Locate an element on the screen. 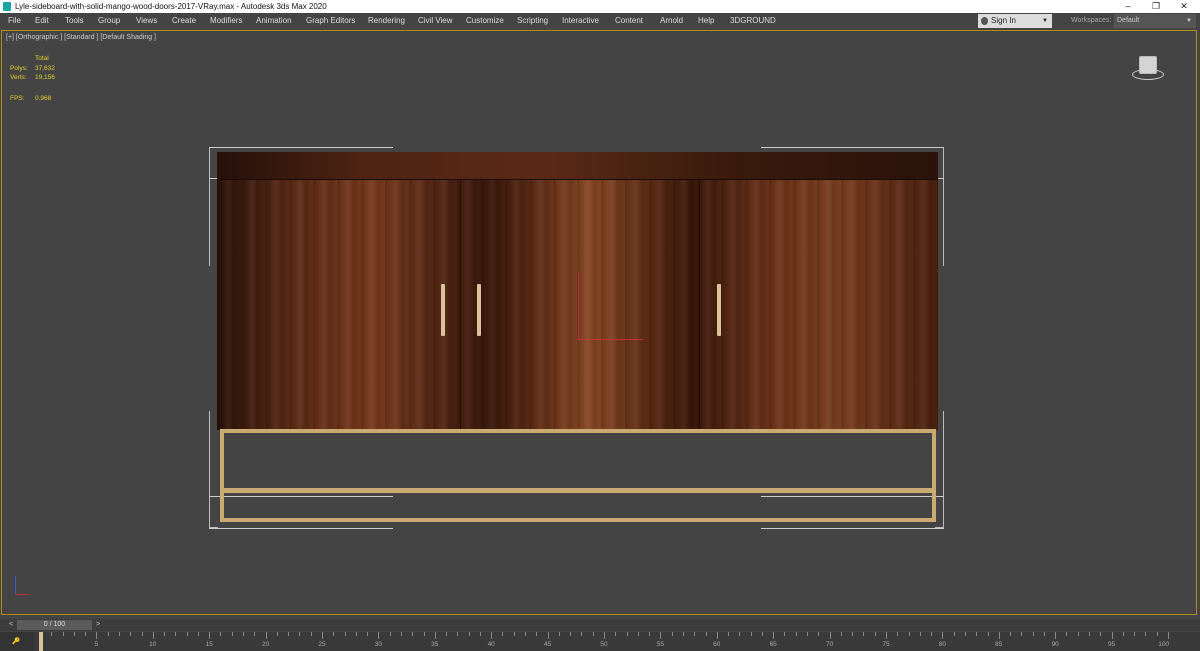 The height and width of the screenshot is (651, 1200). viewcube is located at coordinates (1147, 69).